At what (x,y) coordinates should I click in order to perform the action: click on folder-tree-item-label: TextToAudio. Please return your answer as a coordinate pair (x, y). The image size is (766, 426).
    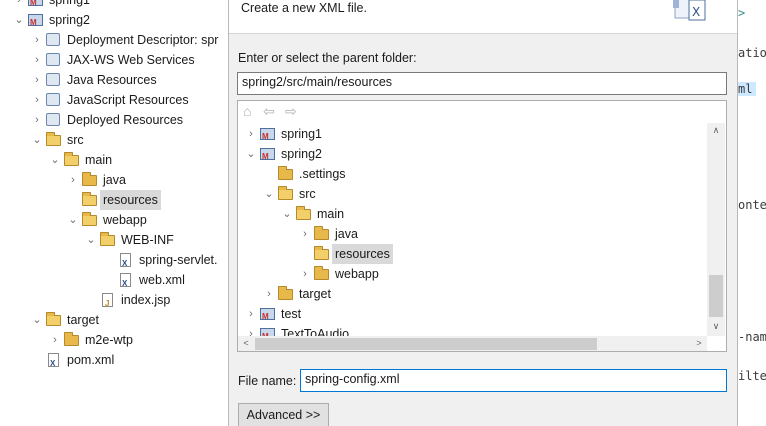
    Looking at the image, I should click on (315, 331).